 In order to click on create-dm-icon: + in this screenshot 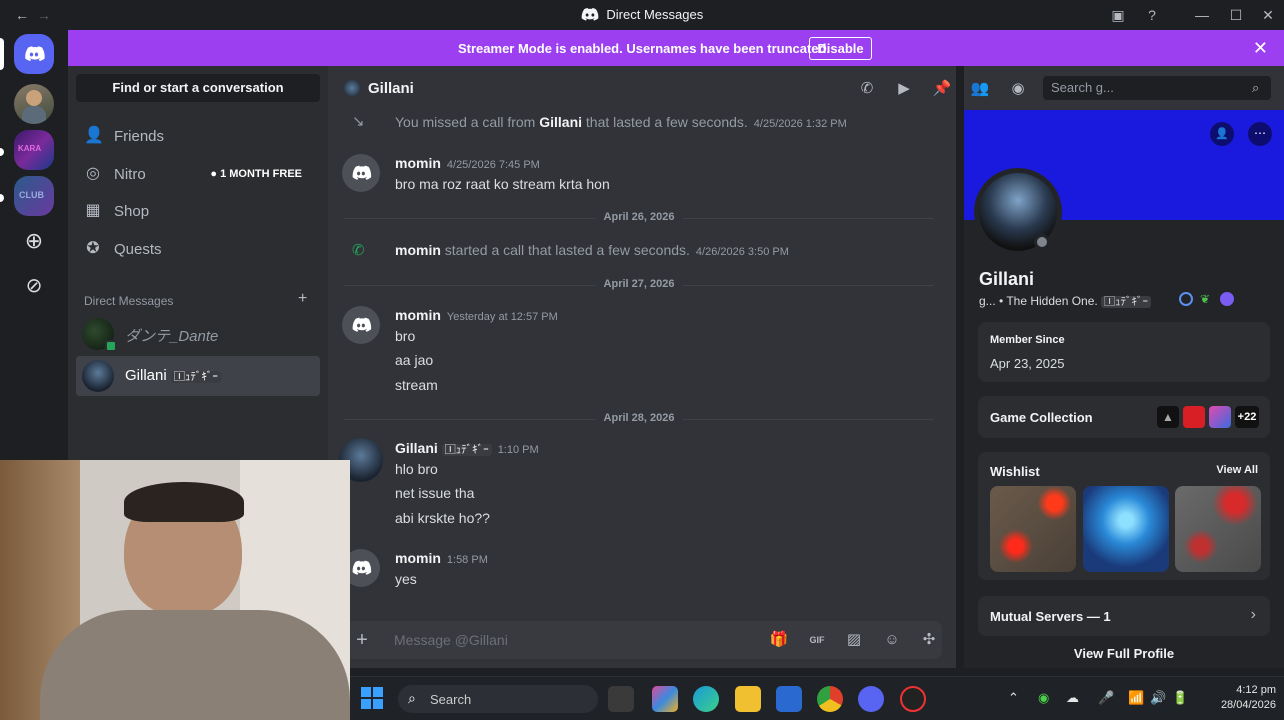, I will do `click(302, 299)`.